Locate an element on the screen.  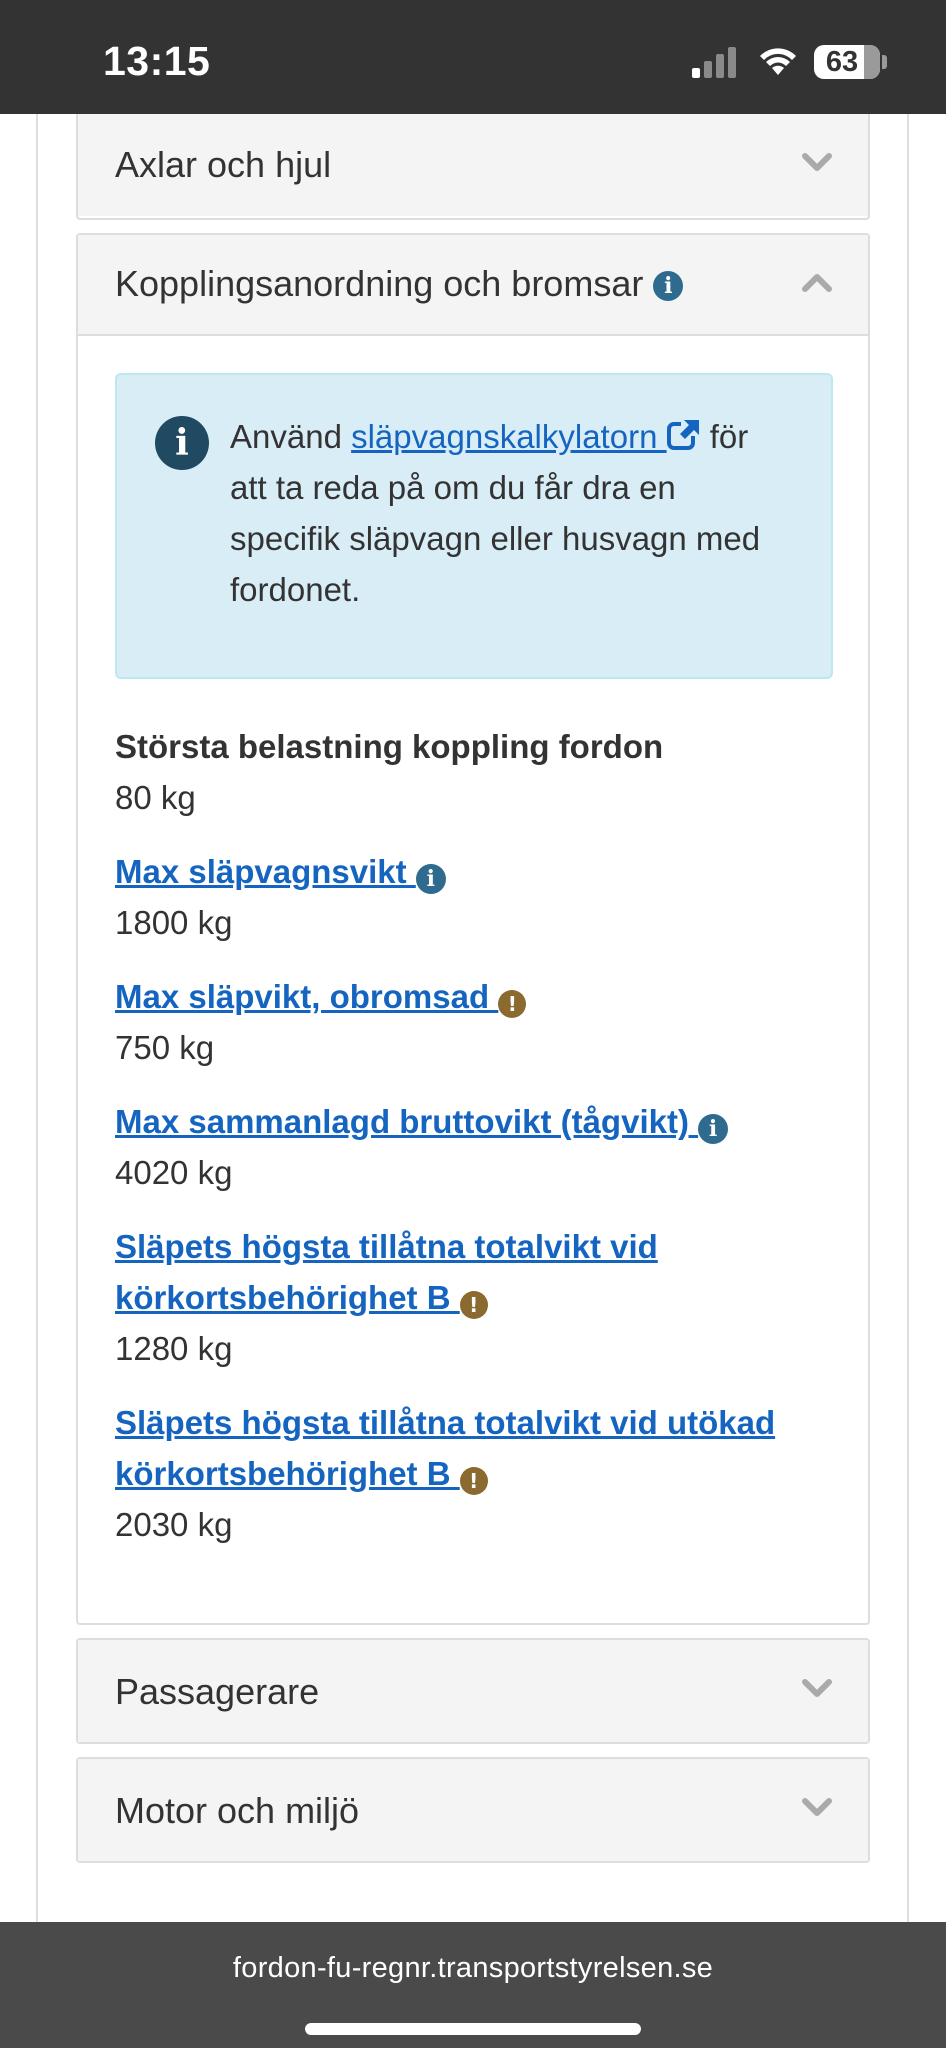
accordion-passagerare: Passagerare is located at coordinates (473, 1691).